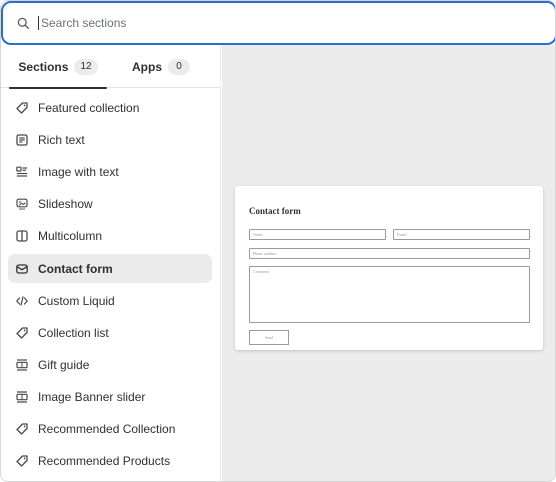 The height and width of the screenshot is (482, 556). I want to click on section-item-image-with-text: Image with text, so click(110, 171).